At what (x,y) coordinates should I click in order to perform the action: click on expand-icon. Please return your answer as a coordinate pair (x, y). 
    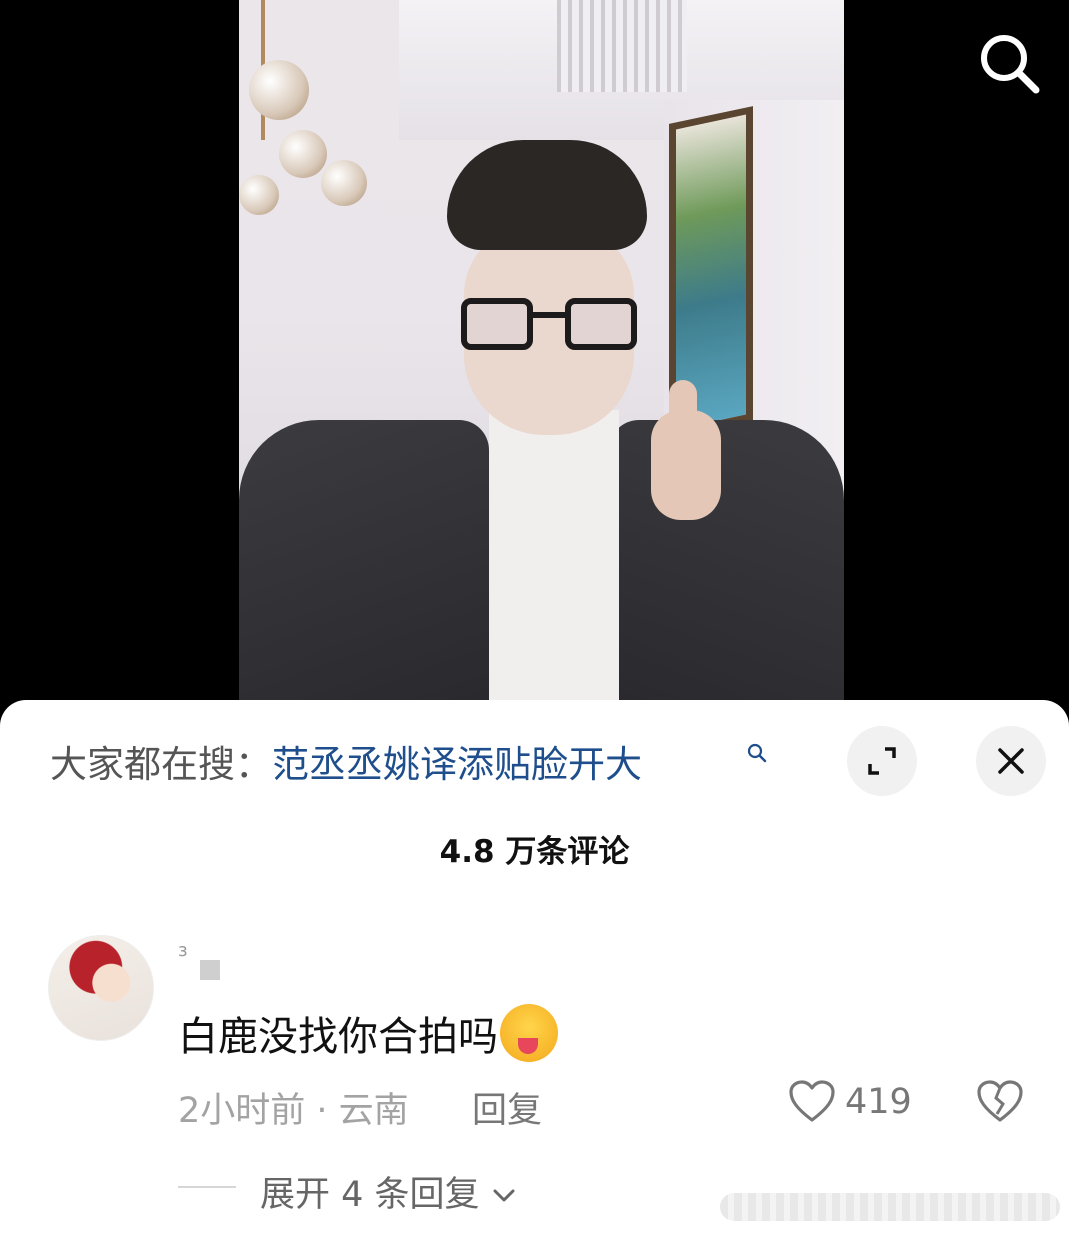
    Looking at the image, I should click on (882, 761).